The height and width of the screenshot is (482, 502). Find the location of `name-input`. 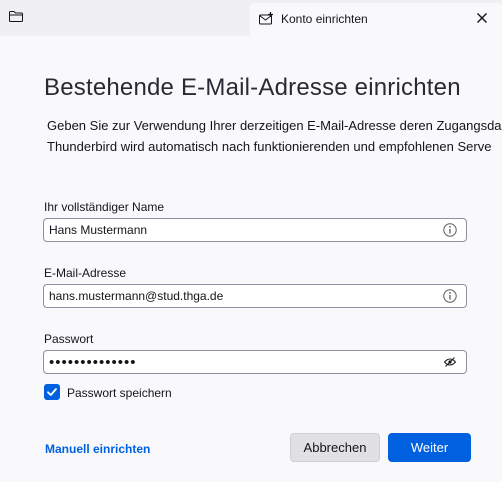

name-input is located at coordinates (241, 230).